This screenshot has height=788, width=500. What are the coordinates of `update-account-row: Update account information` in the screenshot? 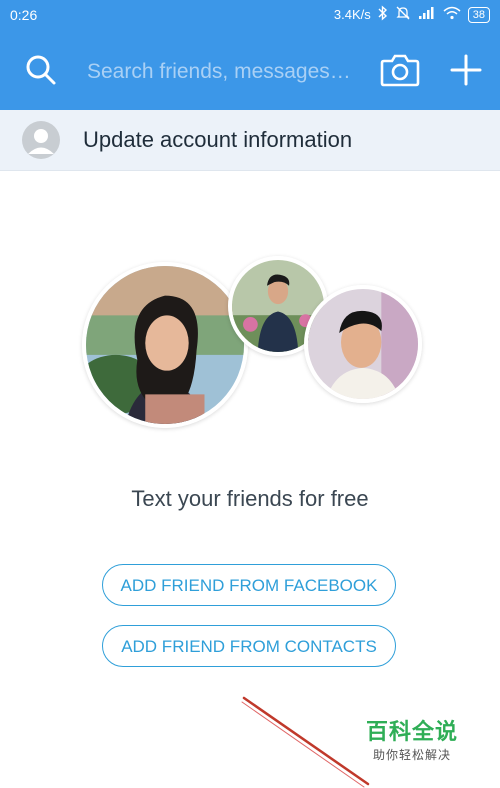 It's located at (250, 140).